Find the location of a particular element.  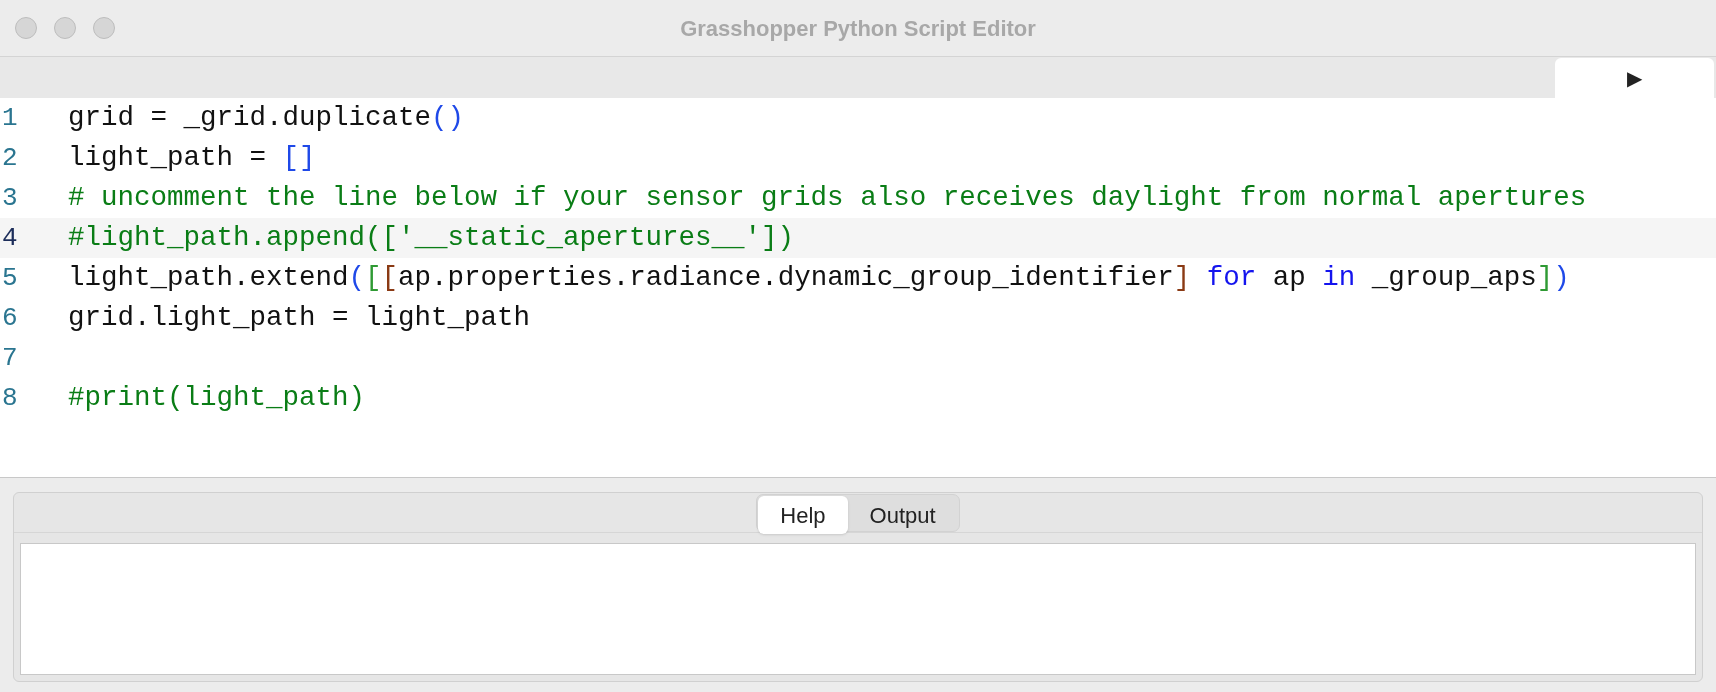

line-number: 3 is located at coordinates (10, 198).